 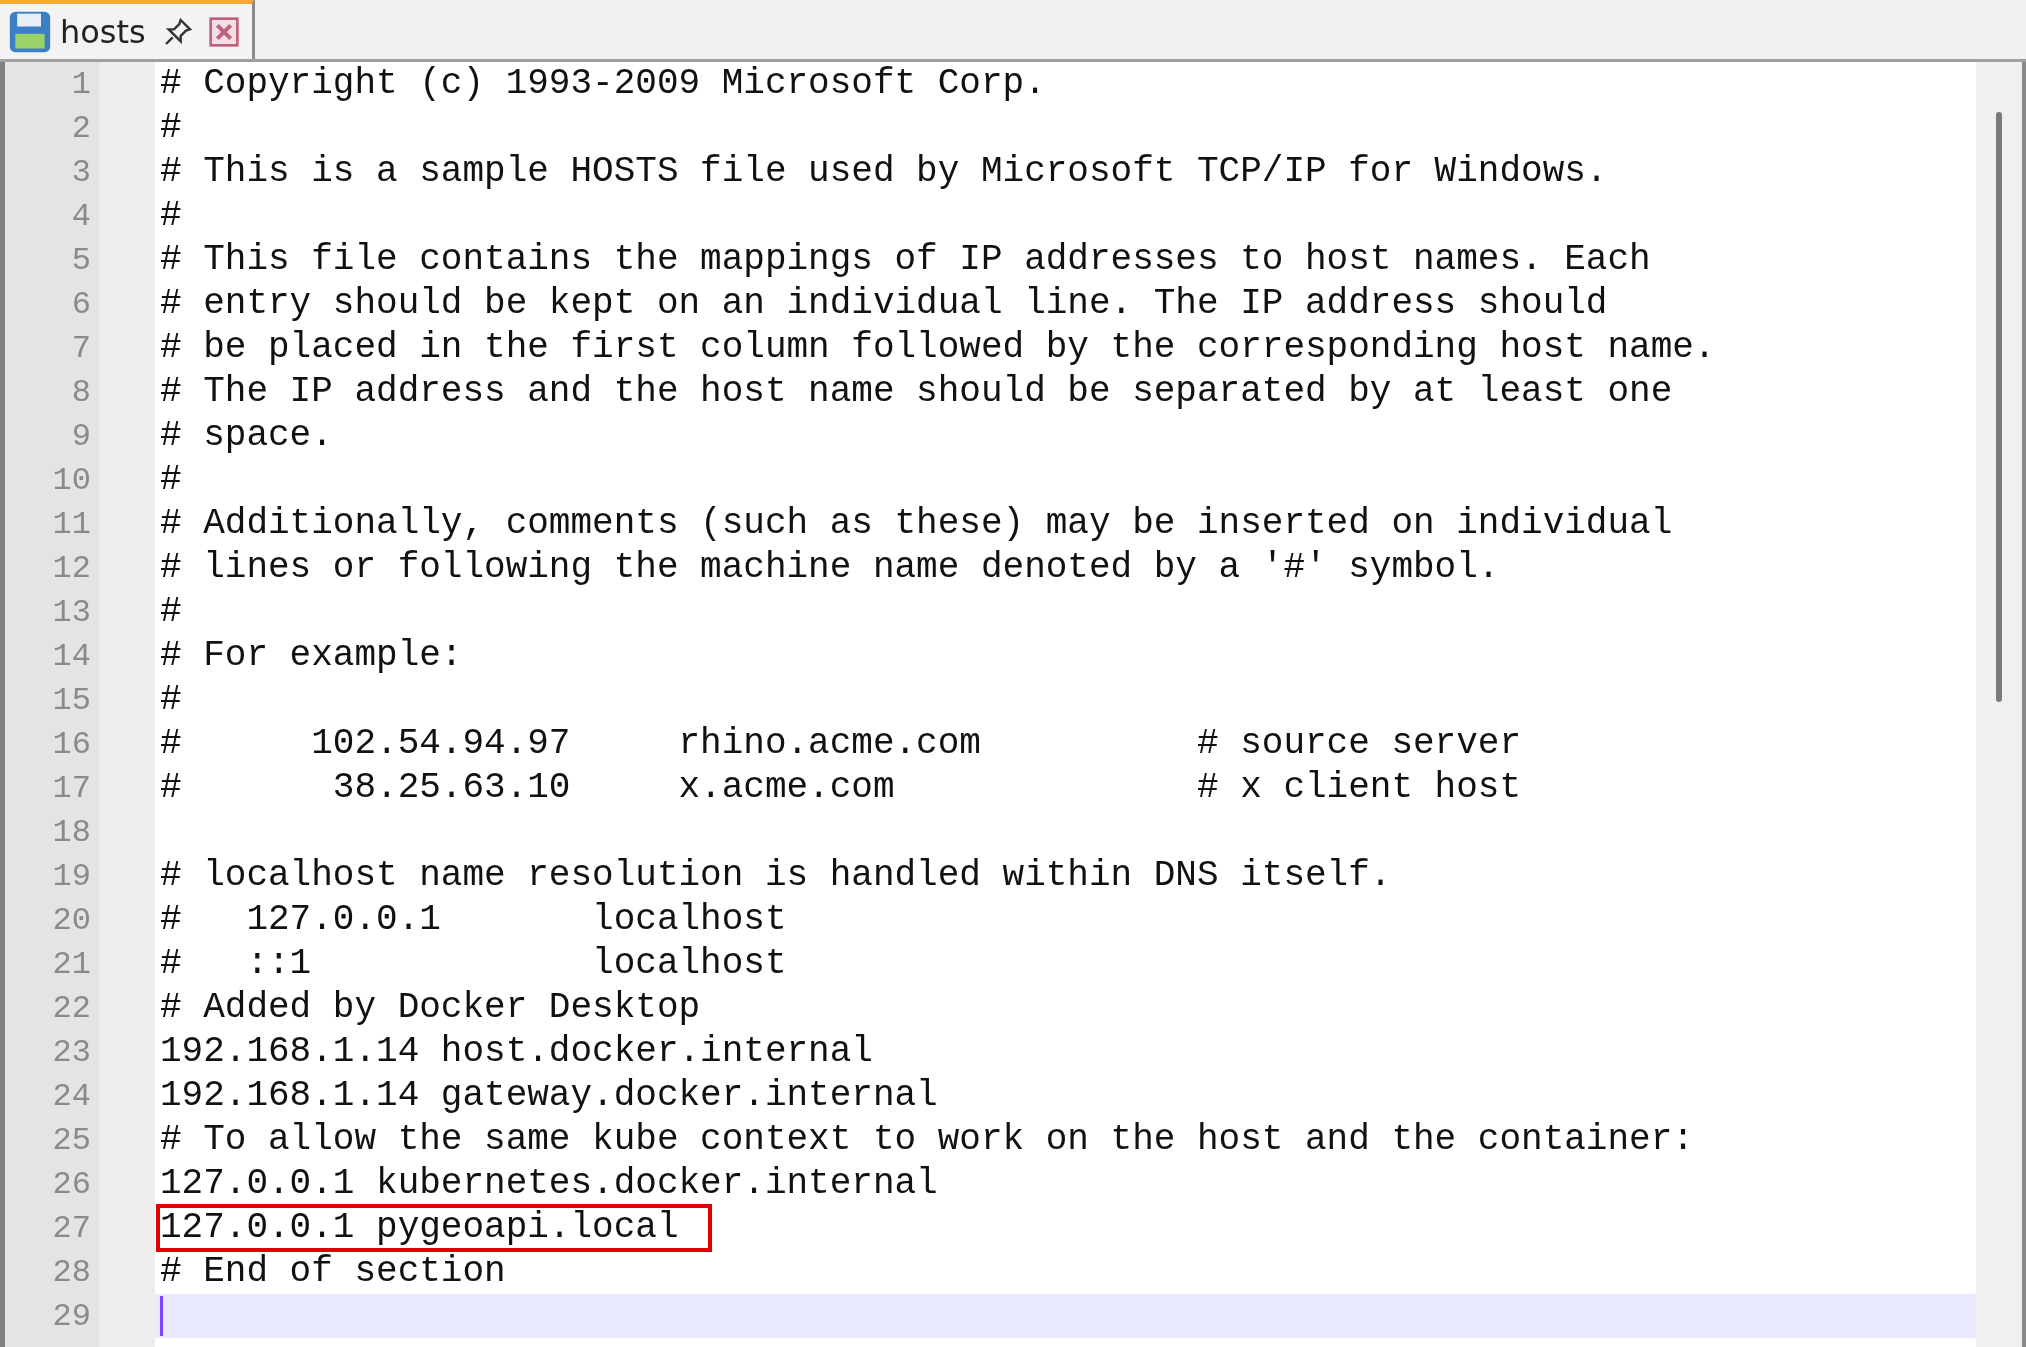 What do you see at coordinates (81, 128) in the screenshot?
I see `line-number: 2` at bounding box center [81, 128].